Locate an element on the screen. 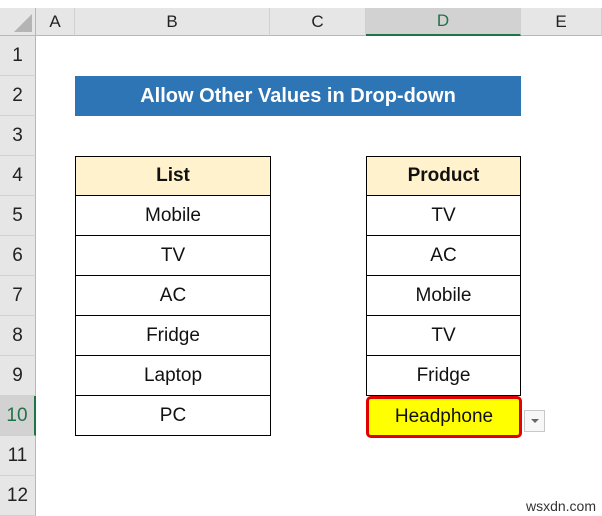 Image resolution: width=602 pixels, height=516 pixels. row-header-2: 2 is located at coordinates (18, 96).